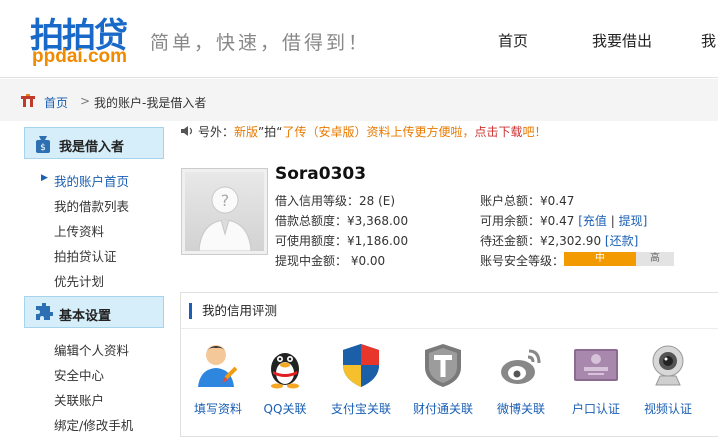 This screenshot has width=718, height=437. I want to click on avatar: ?, so click(224, 211).